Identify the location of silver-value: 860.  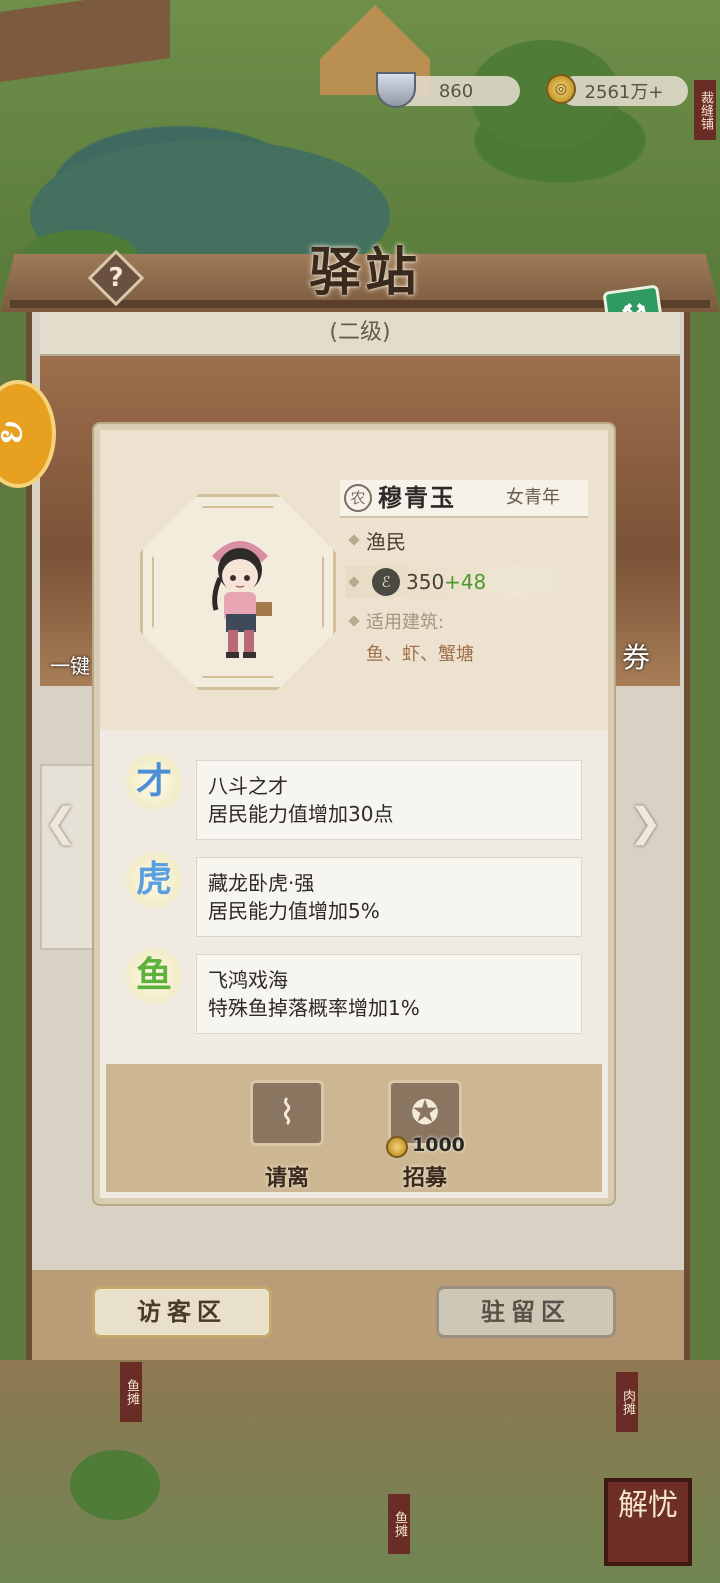
(456, 91).